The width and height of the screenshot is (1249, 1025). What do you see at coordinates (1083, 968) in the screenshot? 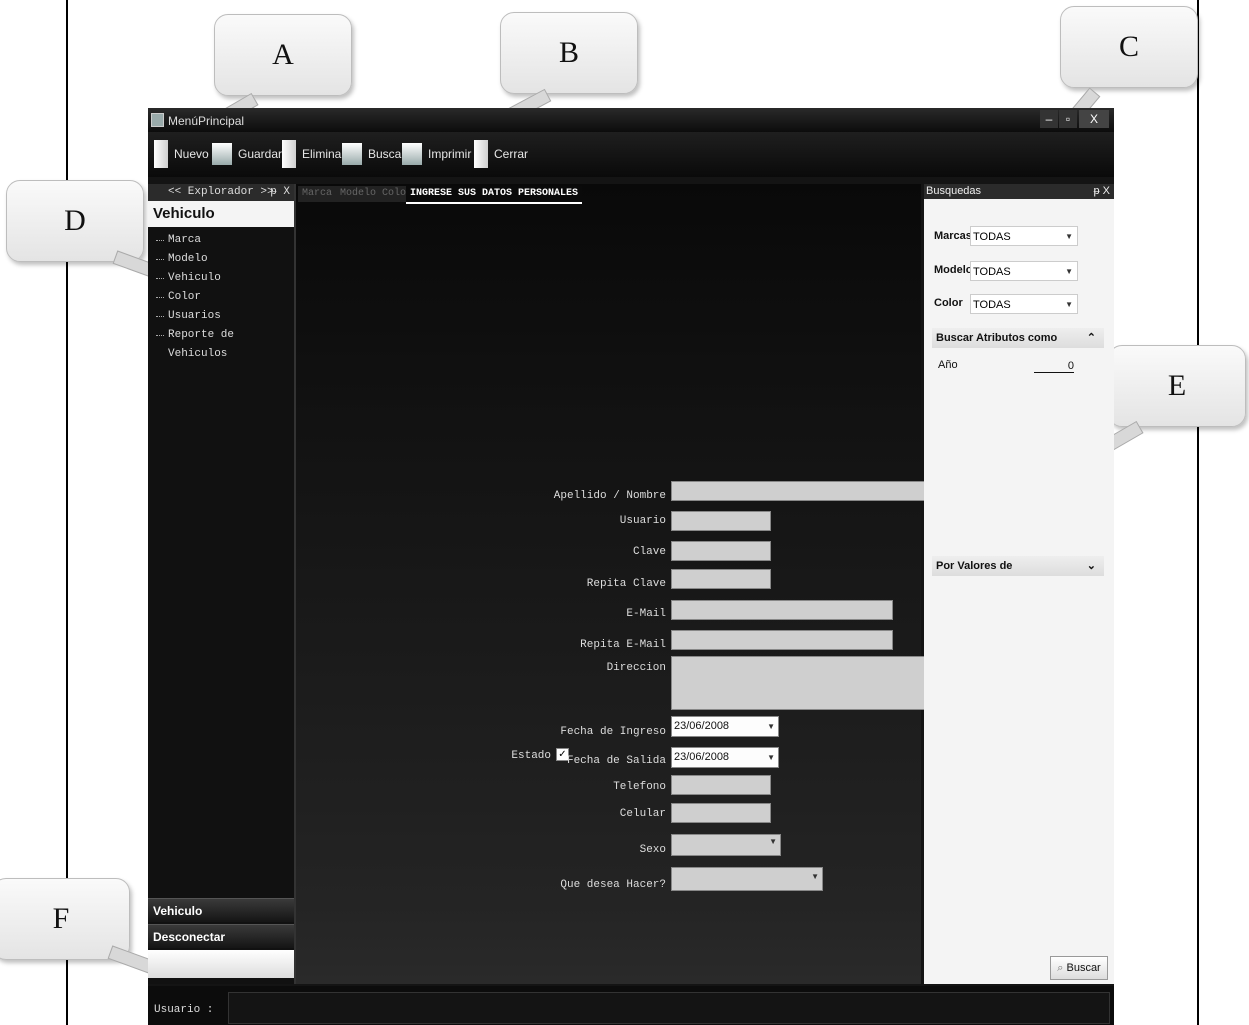
I see `buscar-search-label: Buscar` at bounding box center [1083, 968].